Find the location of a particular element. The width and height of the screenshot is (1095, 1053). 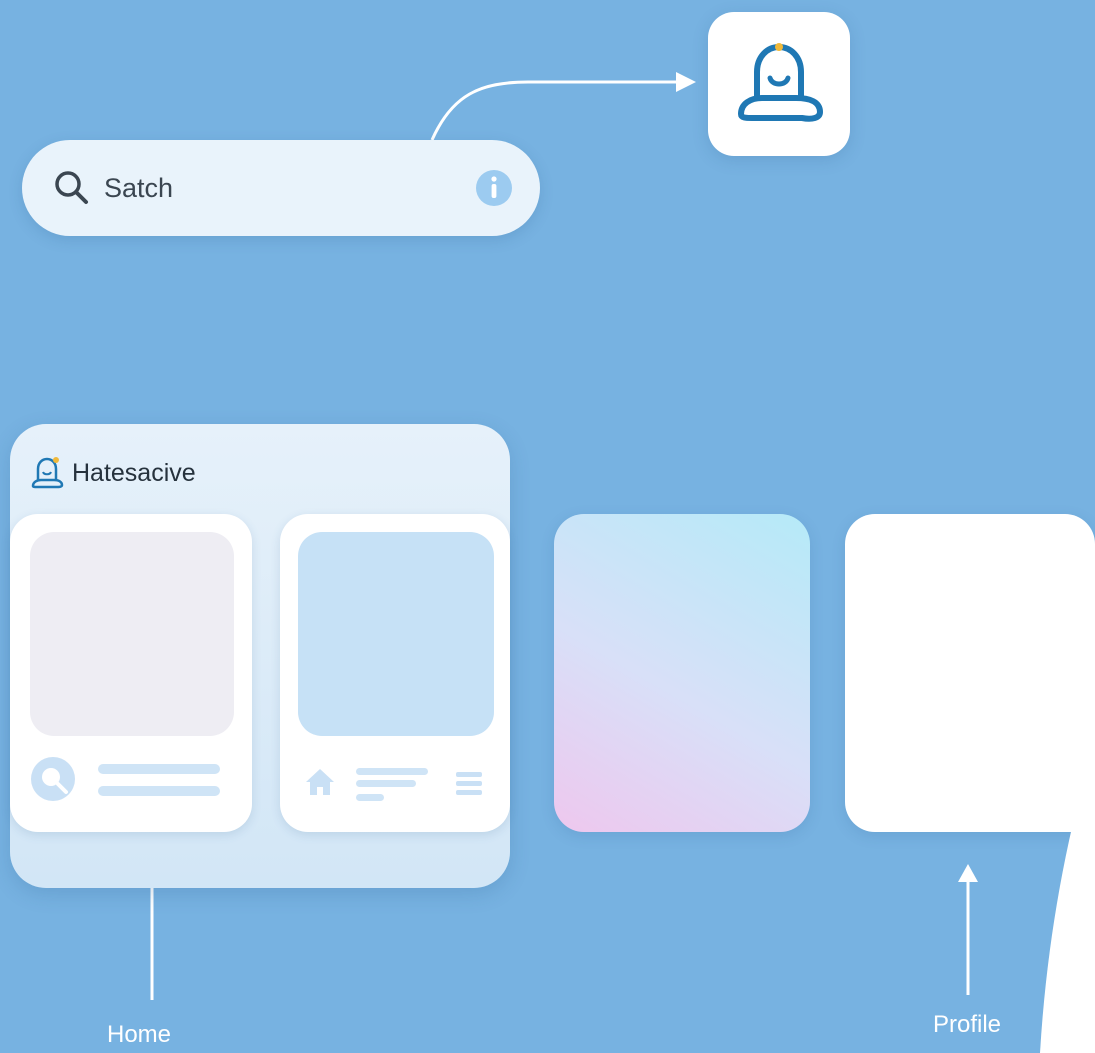

profile-caption: Profile is located at coordinates (967, 1024).